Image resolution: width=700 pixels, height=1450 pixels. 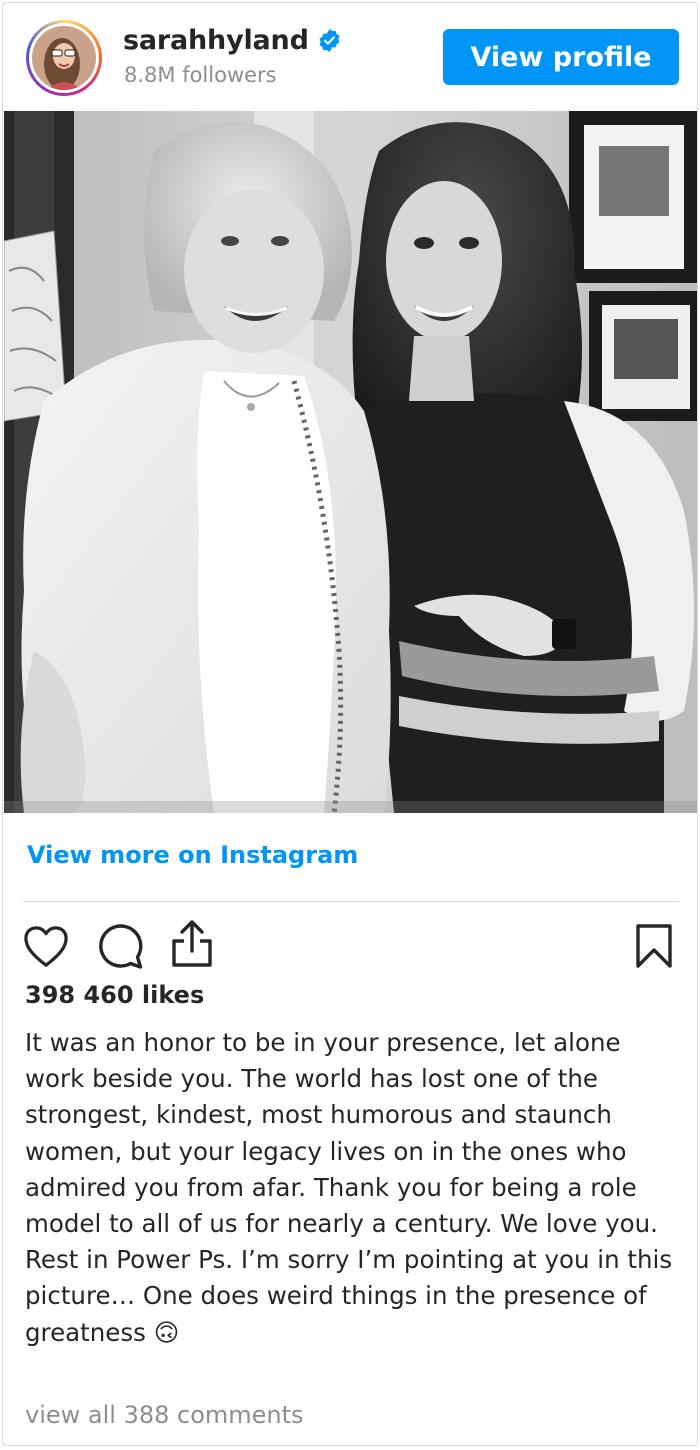 What do you see at coordinates (654, 946) in the screenshot?
I see `bookmark-icon` at bounding box center [654, 946].